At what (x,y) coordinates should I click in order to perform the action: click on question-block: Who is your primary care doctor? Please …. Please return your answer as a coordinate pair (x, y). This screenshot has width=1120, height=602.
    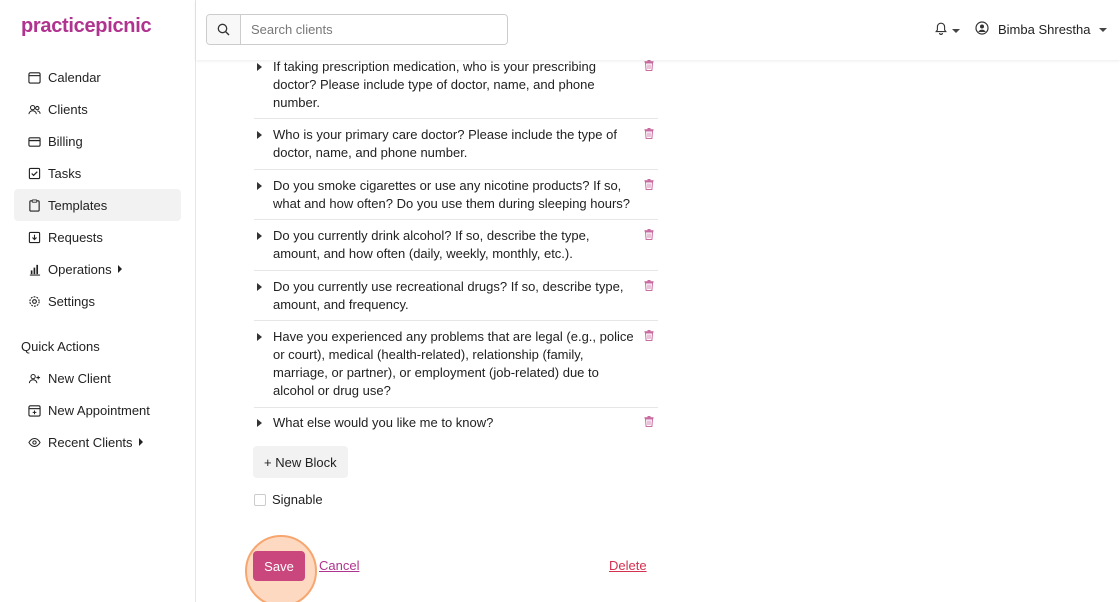
    Looking at the image, I should click on (456, 148).